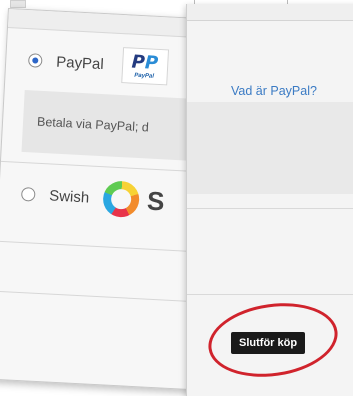  I want to click on paypal-description-box: Betala via PayPal; d, so click(115, 125).